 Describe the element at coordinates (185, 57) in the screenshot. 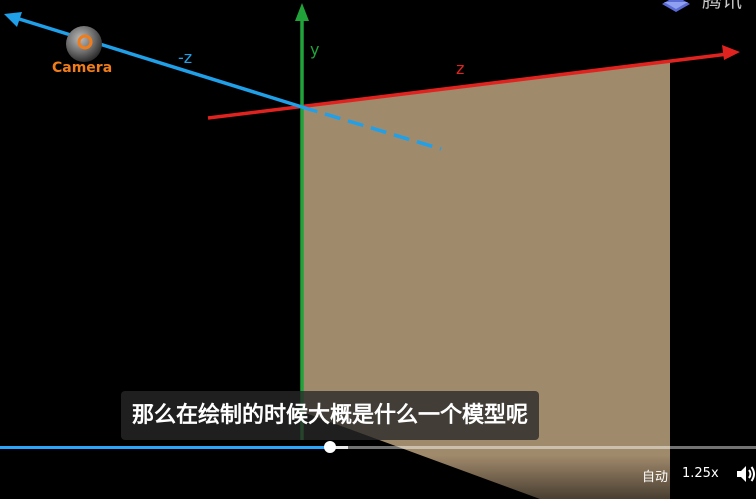

I see `neg-z-axis-label: -z` at that location.